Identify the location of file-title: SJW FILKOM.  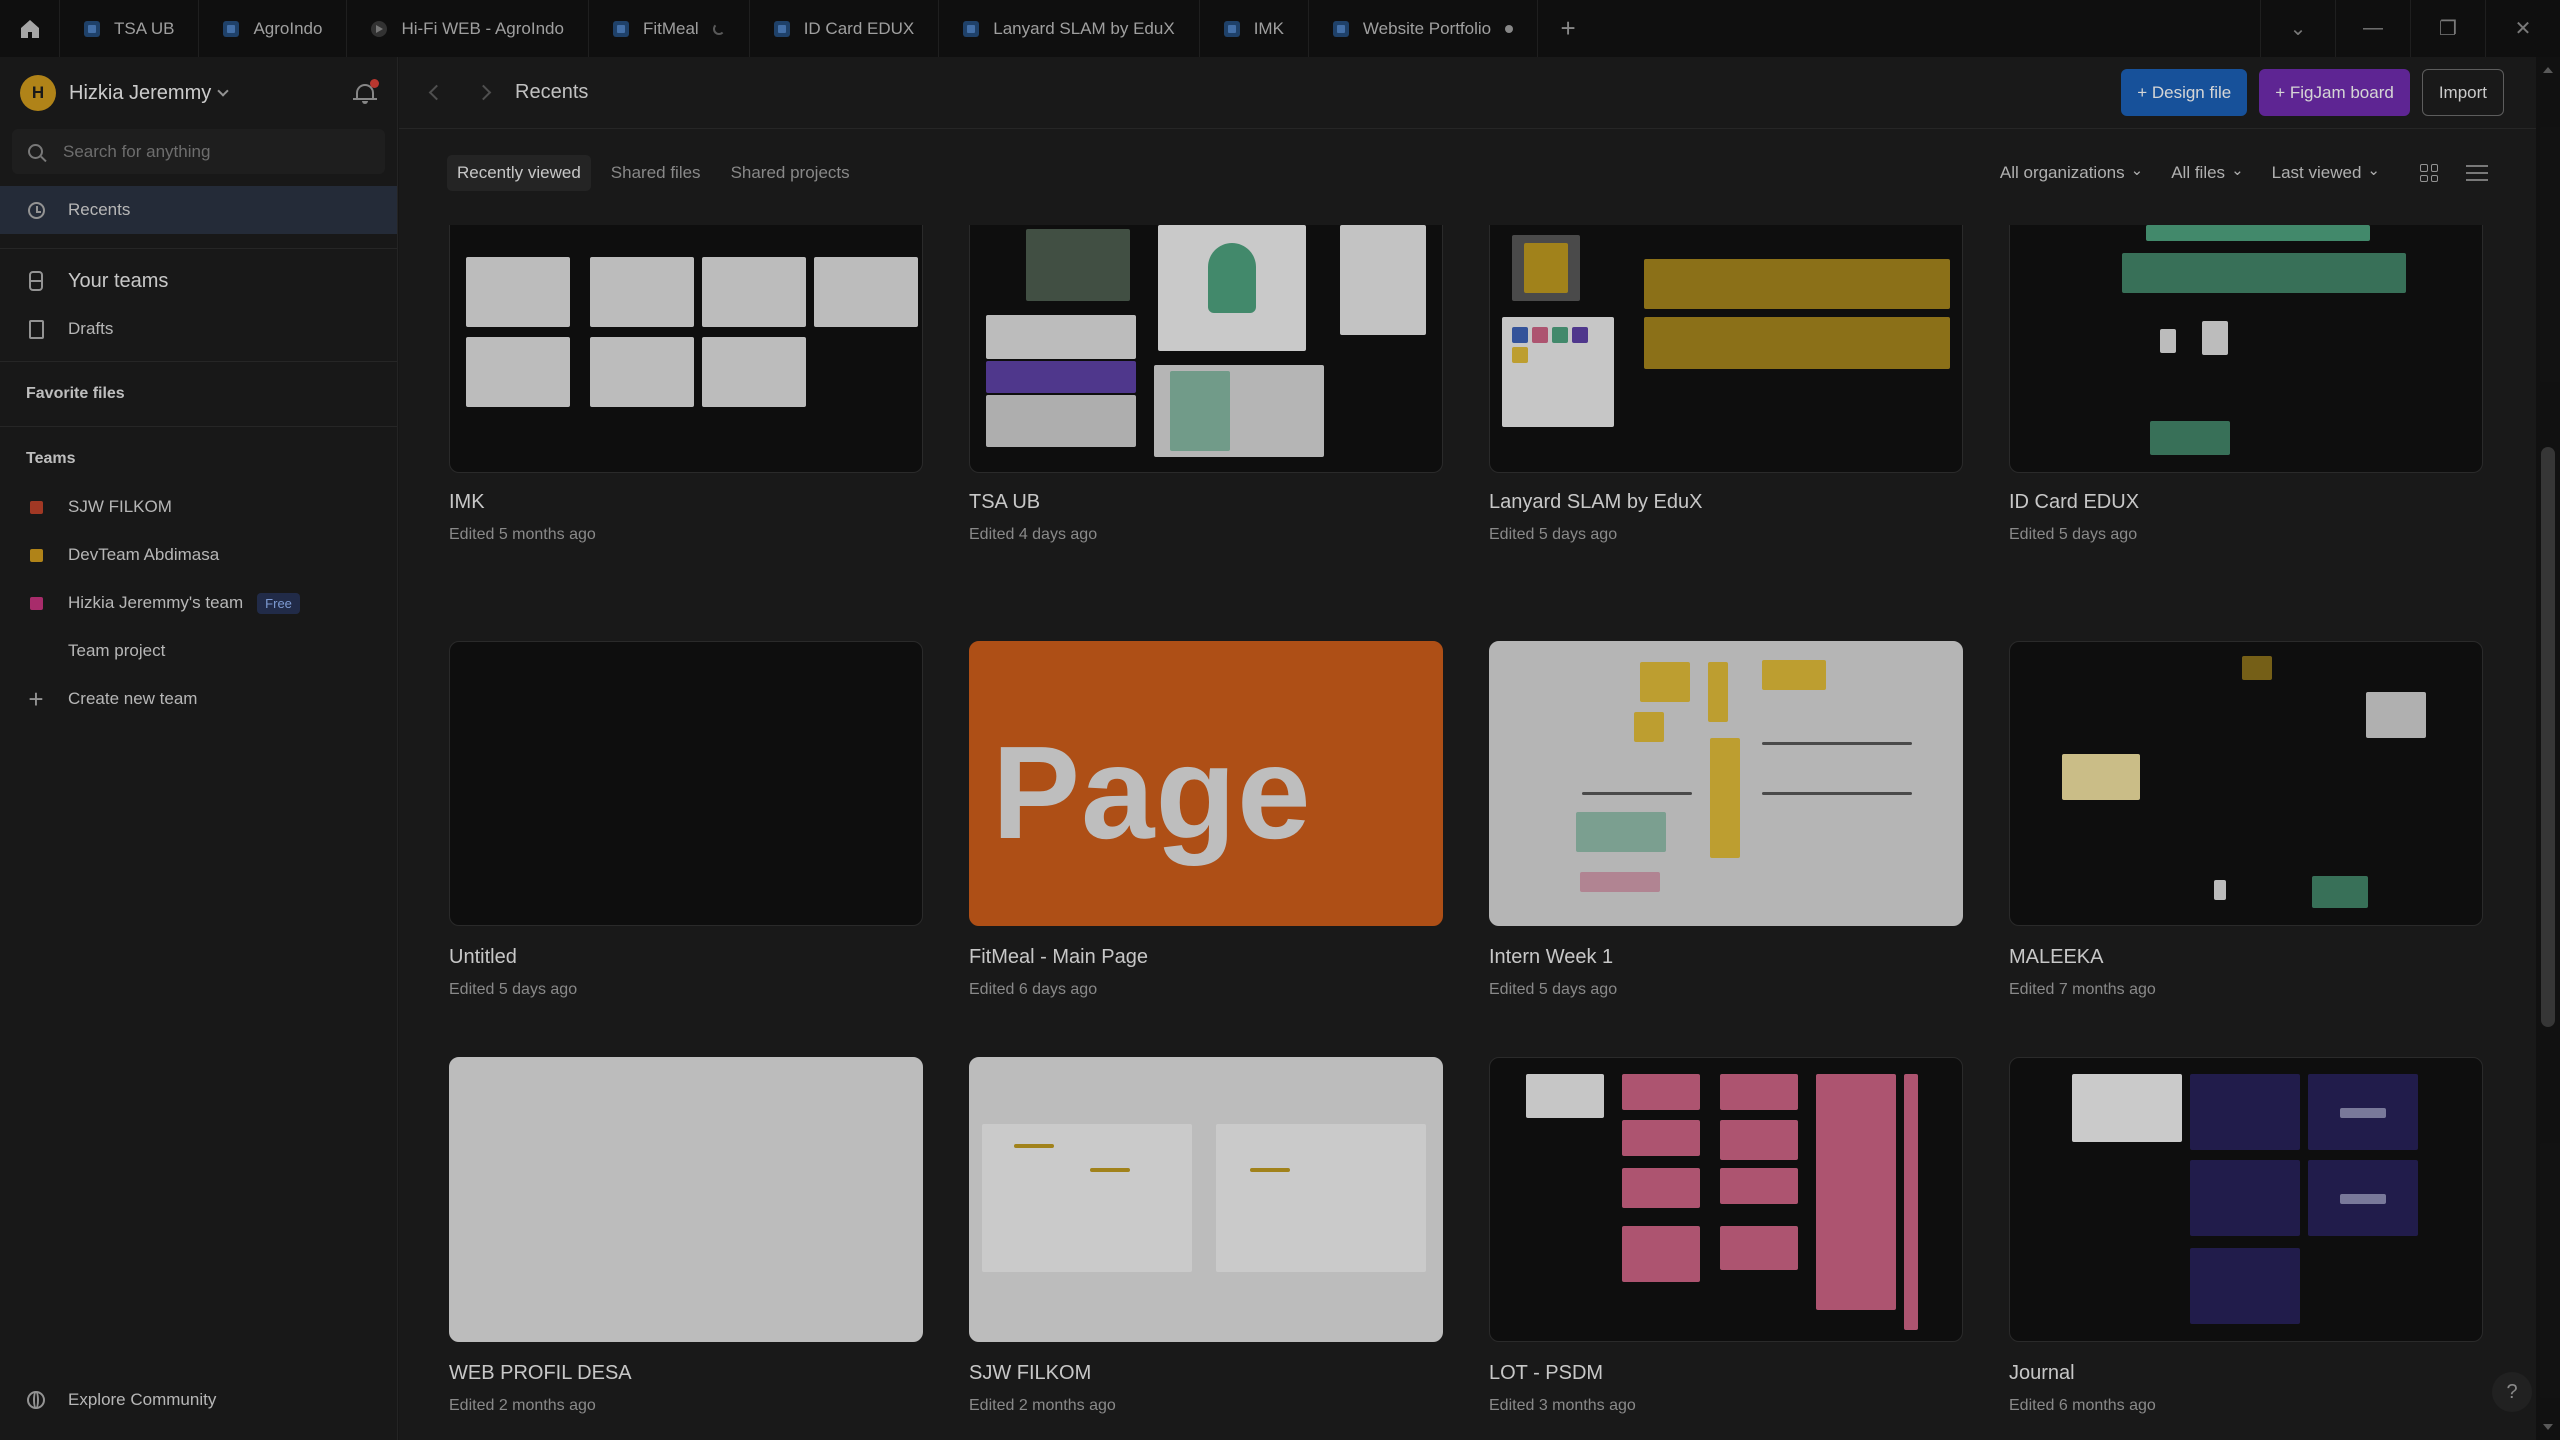
(1030, 1373).